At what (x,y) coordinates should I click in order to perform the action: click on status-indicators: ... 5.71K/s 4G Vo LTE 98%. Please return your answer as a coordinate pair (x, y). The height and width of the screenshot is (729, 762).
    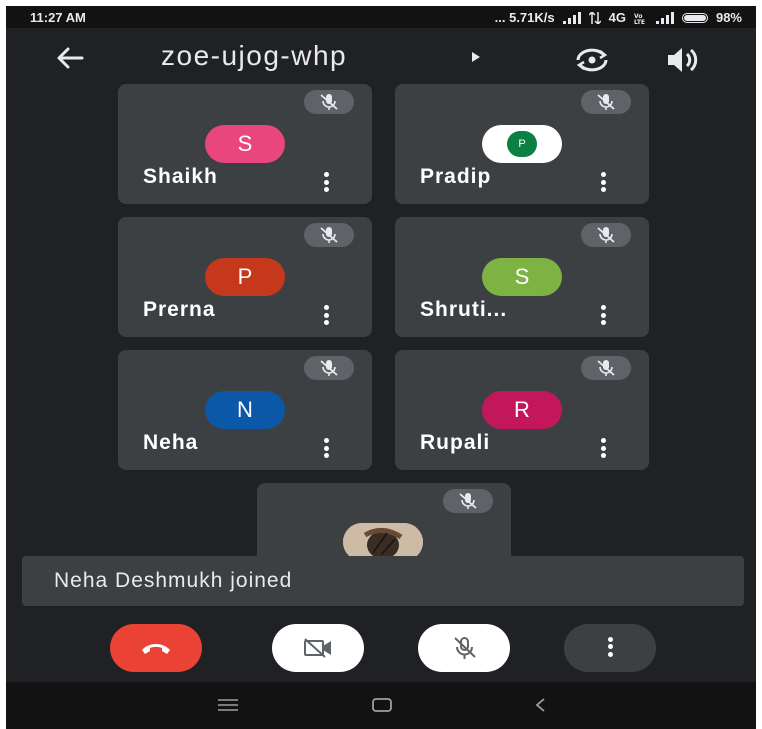
    Looking at the image, I should click on (618, 17).